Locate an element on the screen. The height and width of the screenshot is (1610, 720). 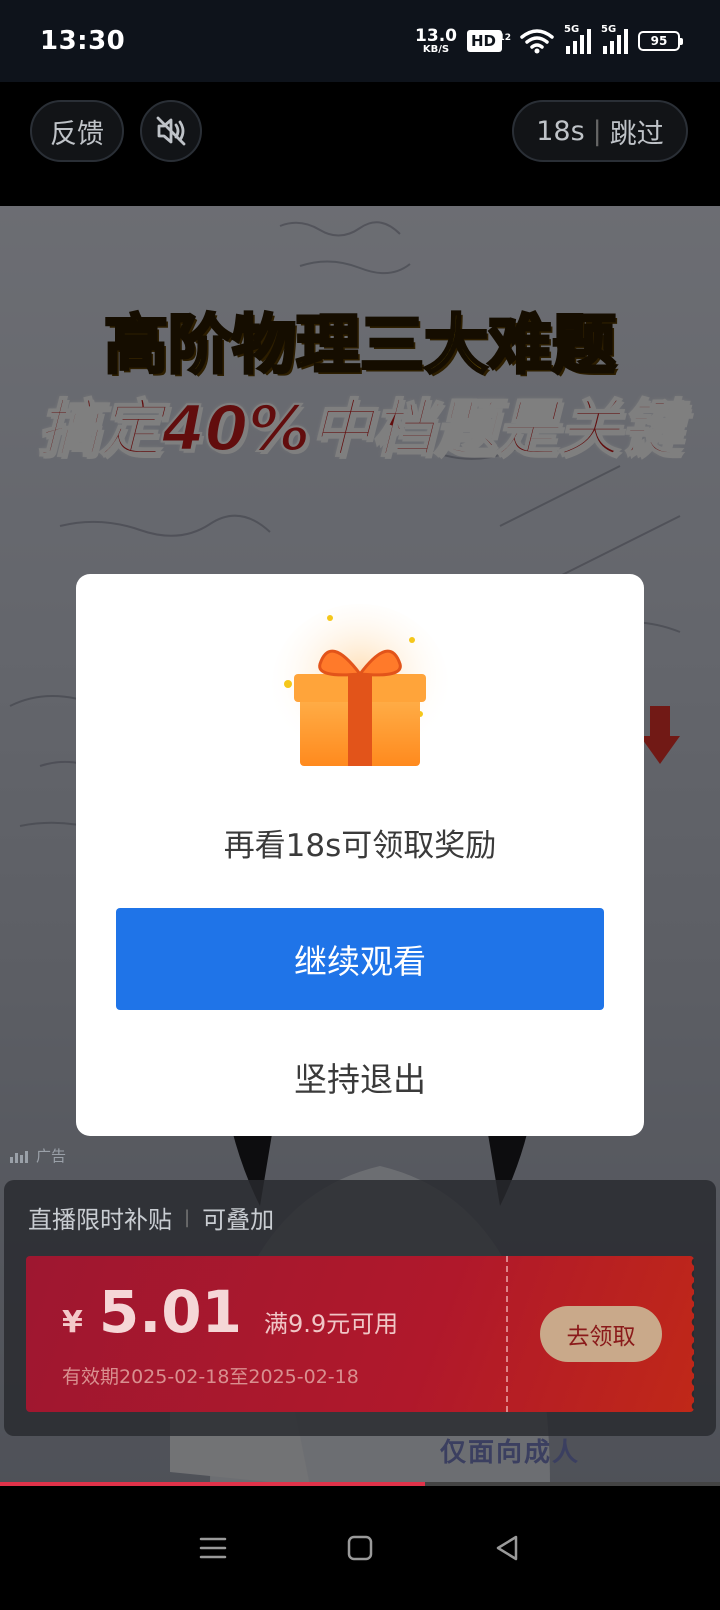
volume-bars-icon is located at coordinates (19, 1156).